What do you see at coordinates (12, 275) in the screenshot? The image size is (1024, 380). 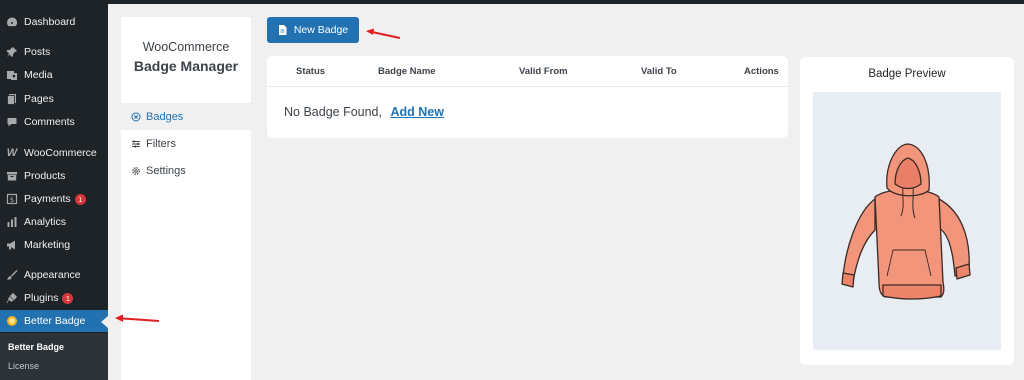 I see `brush-icon` at bounding box center [12, 275].